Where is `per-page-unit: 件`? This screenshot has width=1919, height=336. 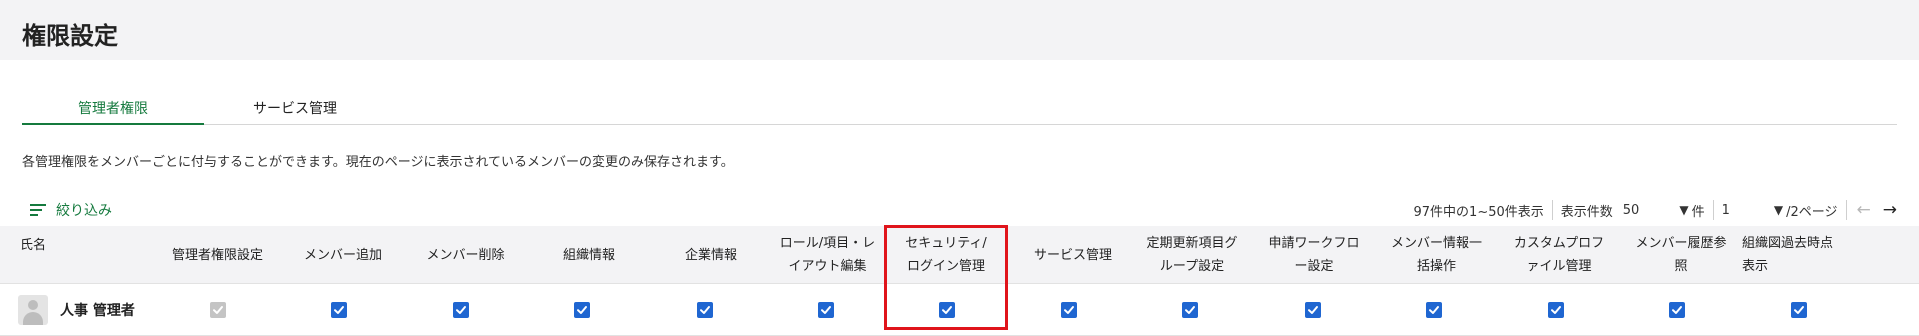 per-page-unit: 件 is located at coordinates (1698, 212).